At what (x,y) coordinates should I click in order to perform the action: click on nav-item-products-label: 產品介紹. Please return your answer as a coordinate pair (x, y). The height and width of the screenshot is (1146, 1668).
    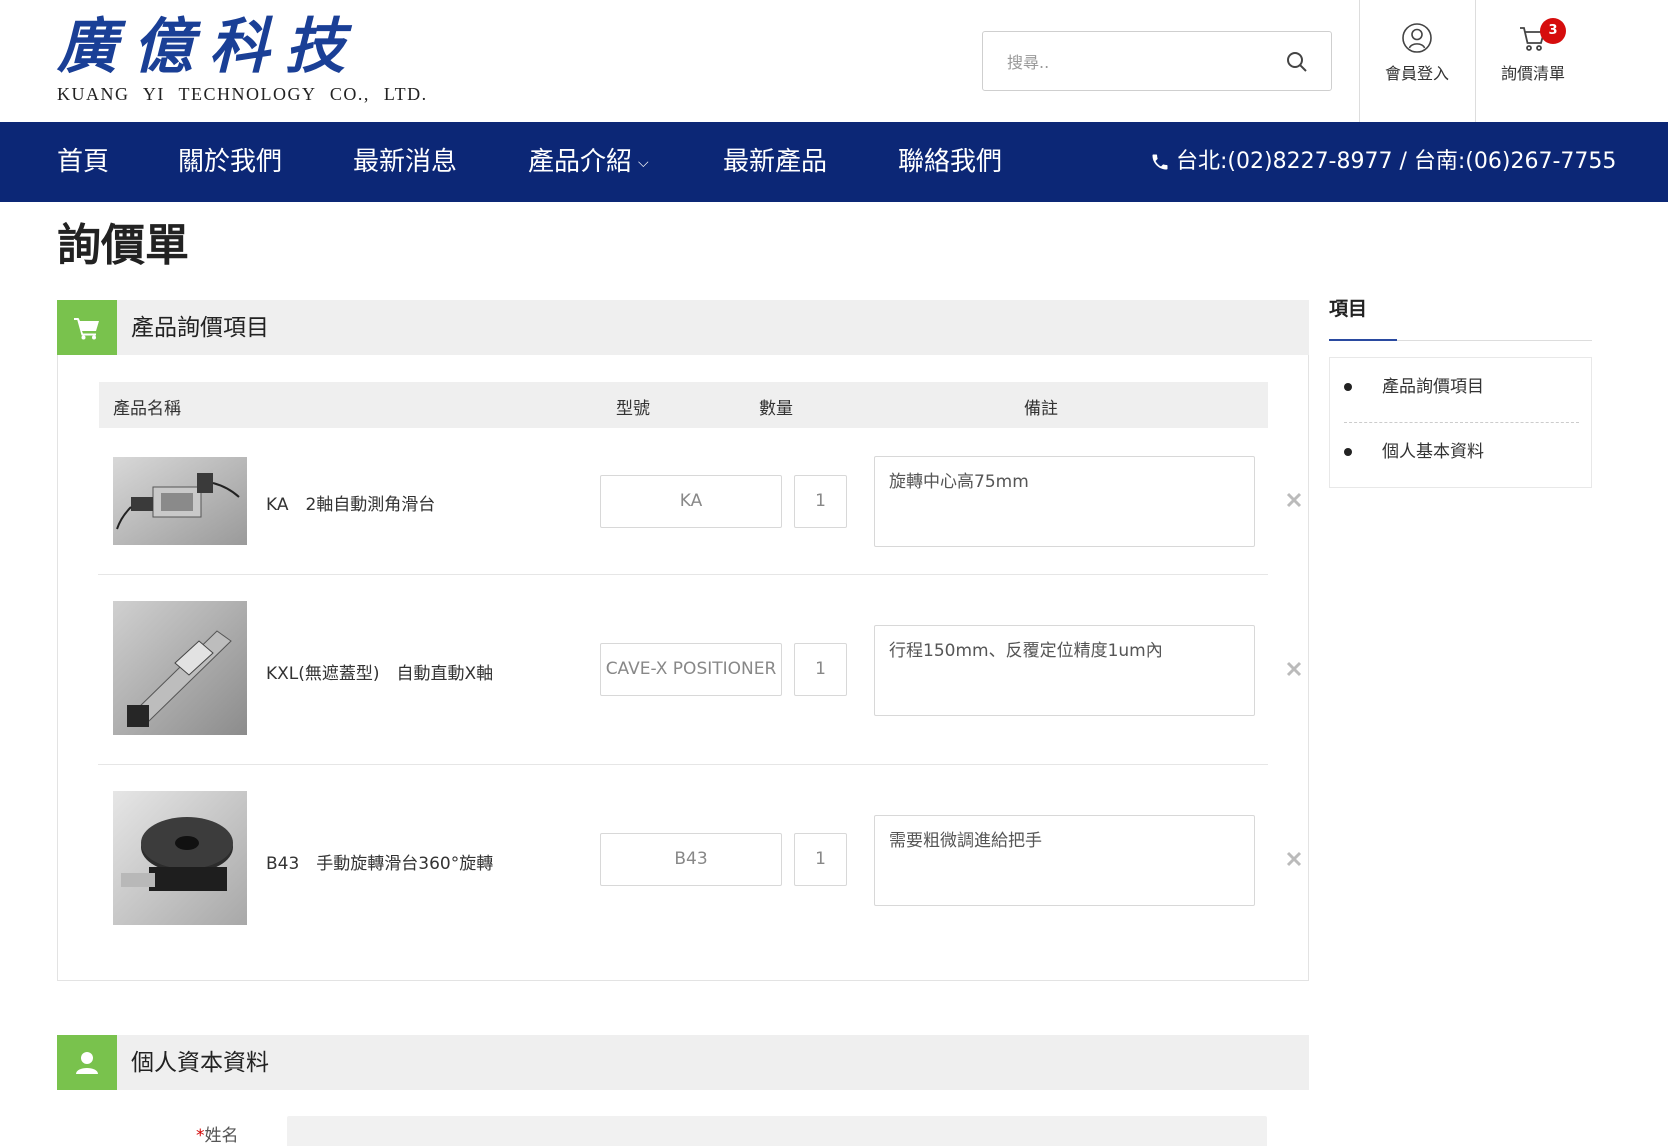
    Looking at the image, I should click on (580, 162).